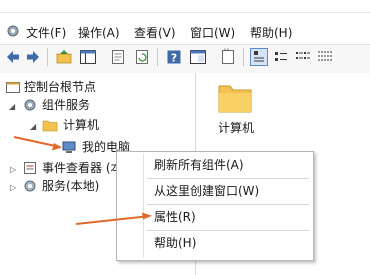 Image resolution: width=370 pixels, height=275 pixels. I want to click on event-viewer-icon, so click(30, 168).